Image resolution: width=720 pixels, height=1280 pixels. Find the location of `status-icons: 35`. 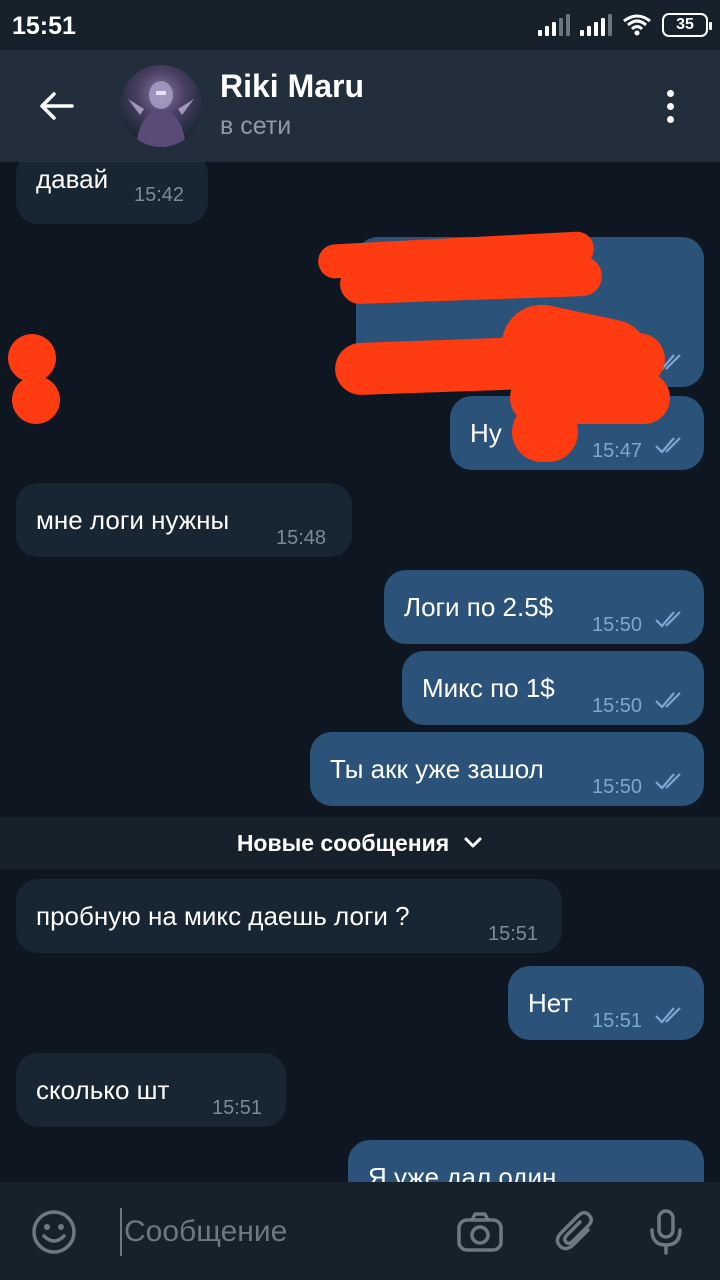

status-icons: 35 is located at coordinates (625, 25).